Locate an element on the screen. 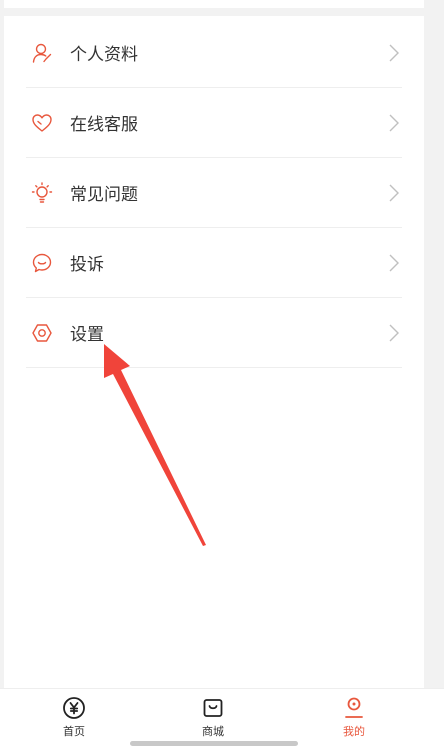 The width and height of the screenshot is (444, 746). tab-label: 首页 is located at coordinates (74, 731).